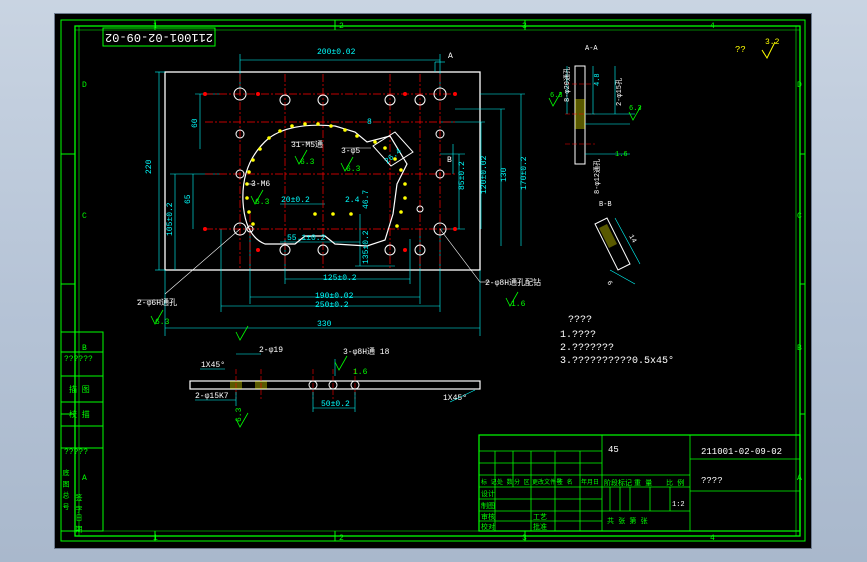 The height and width of the screenshot is (562, 867). What do you see at coordinates (341, 26) in the screenshot?
I see `zone-top-2: 2` at bounding box center [341, 26].